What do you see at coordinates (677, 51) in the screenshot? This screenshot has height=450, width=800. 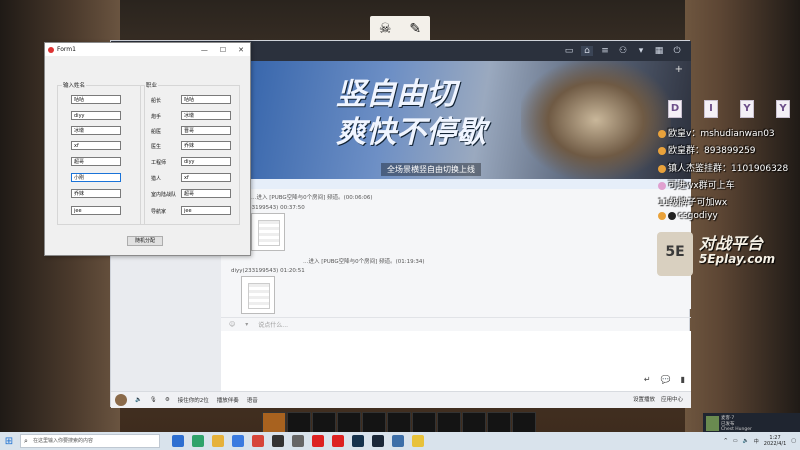 I see `power-icon: ⏻` at bounding box center [677, 51].